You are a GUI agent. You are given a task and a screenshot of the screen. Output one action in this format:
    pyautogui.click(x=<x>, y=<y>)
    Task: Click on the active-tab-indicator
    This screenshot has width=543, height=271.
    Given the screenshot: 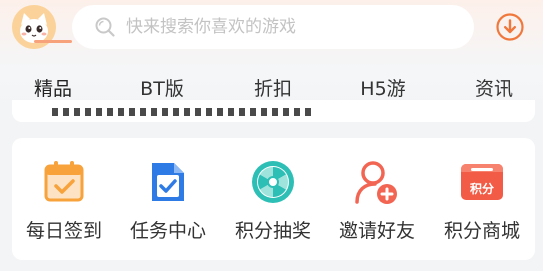 What is the action you would take?
    pyautogui.click(x=53, y=41)
    